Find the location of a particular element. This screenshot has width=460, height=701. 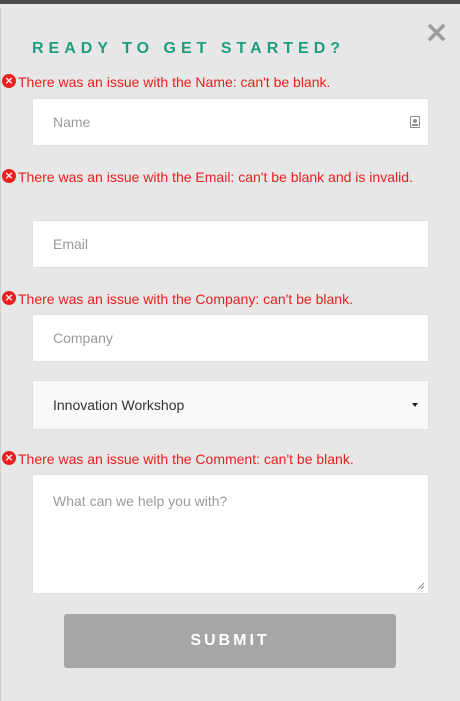

email-field is located at coordinates (230, 244).